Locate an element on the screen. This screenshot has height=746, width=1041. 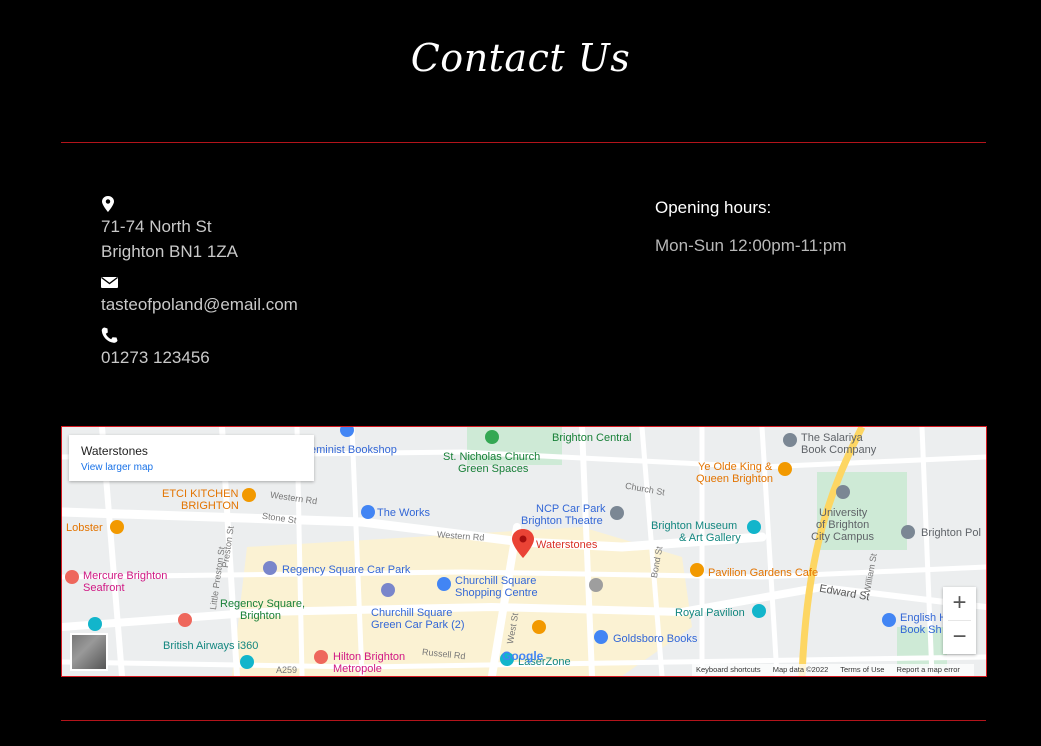
phone-block: 01273 123456 is located at coordinates (199, 348).